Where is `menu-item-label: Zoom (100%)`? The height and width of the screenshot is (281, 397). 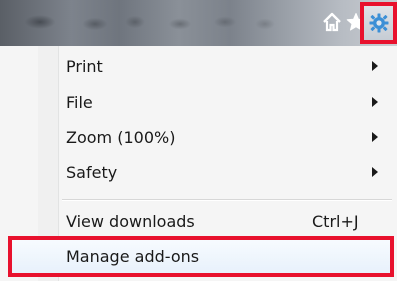 menu-item-label: Zoom (100%) is located at coordinates (121, 137).